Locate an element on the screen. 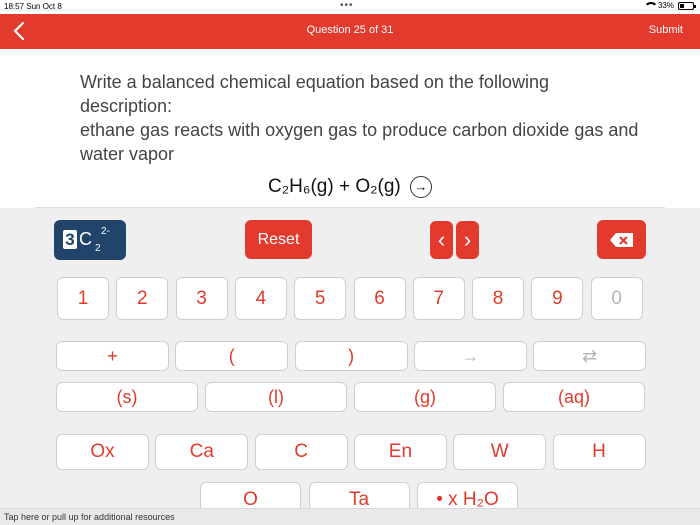  cursor-left-button: ‹ is located at coordinates (441, 240).